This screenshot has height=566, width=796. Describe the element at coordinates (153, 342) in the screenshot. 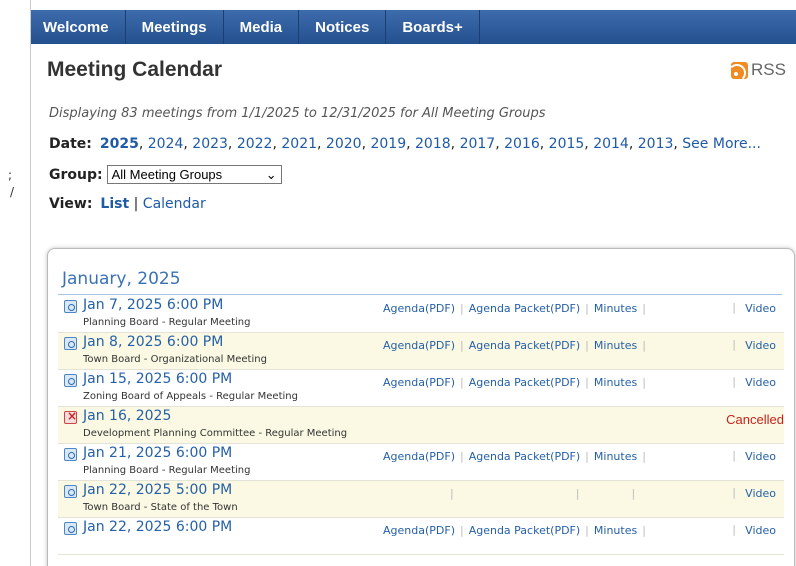

I see `meeting-datetime: Jan 8, 2025 6:00 PM` at that location.